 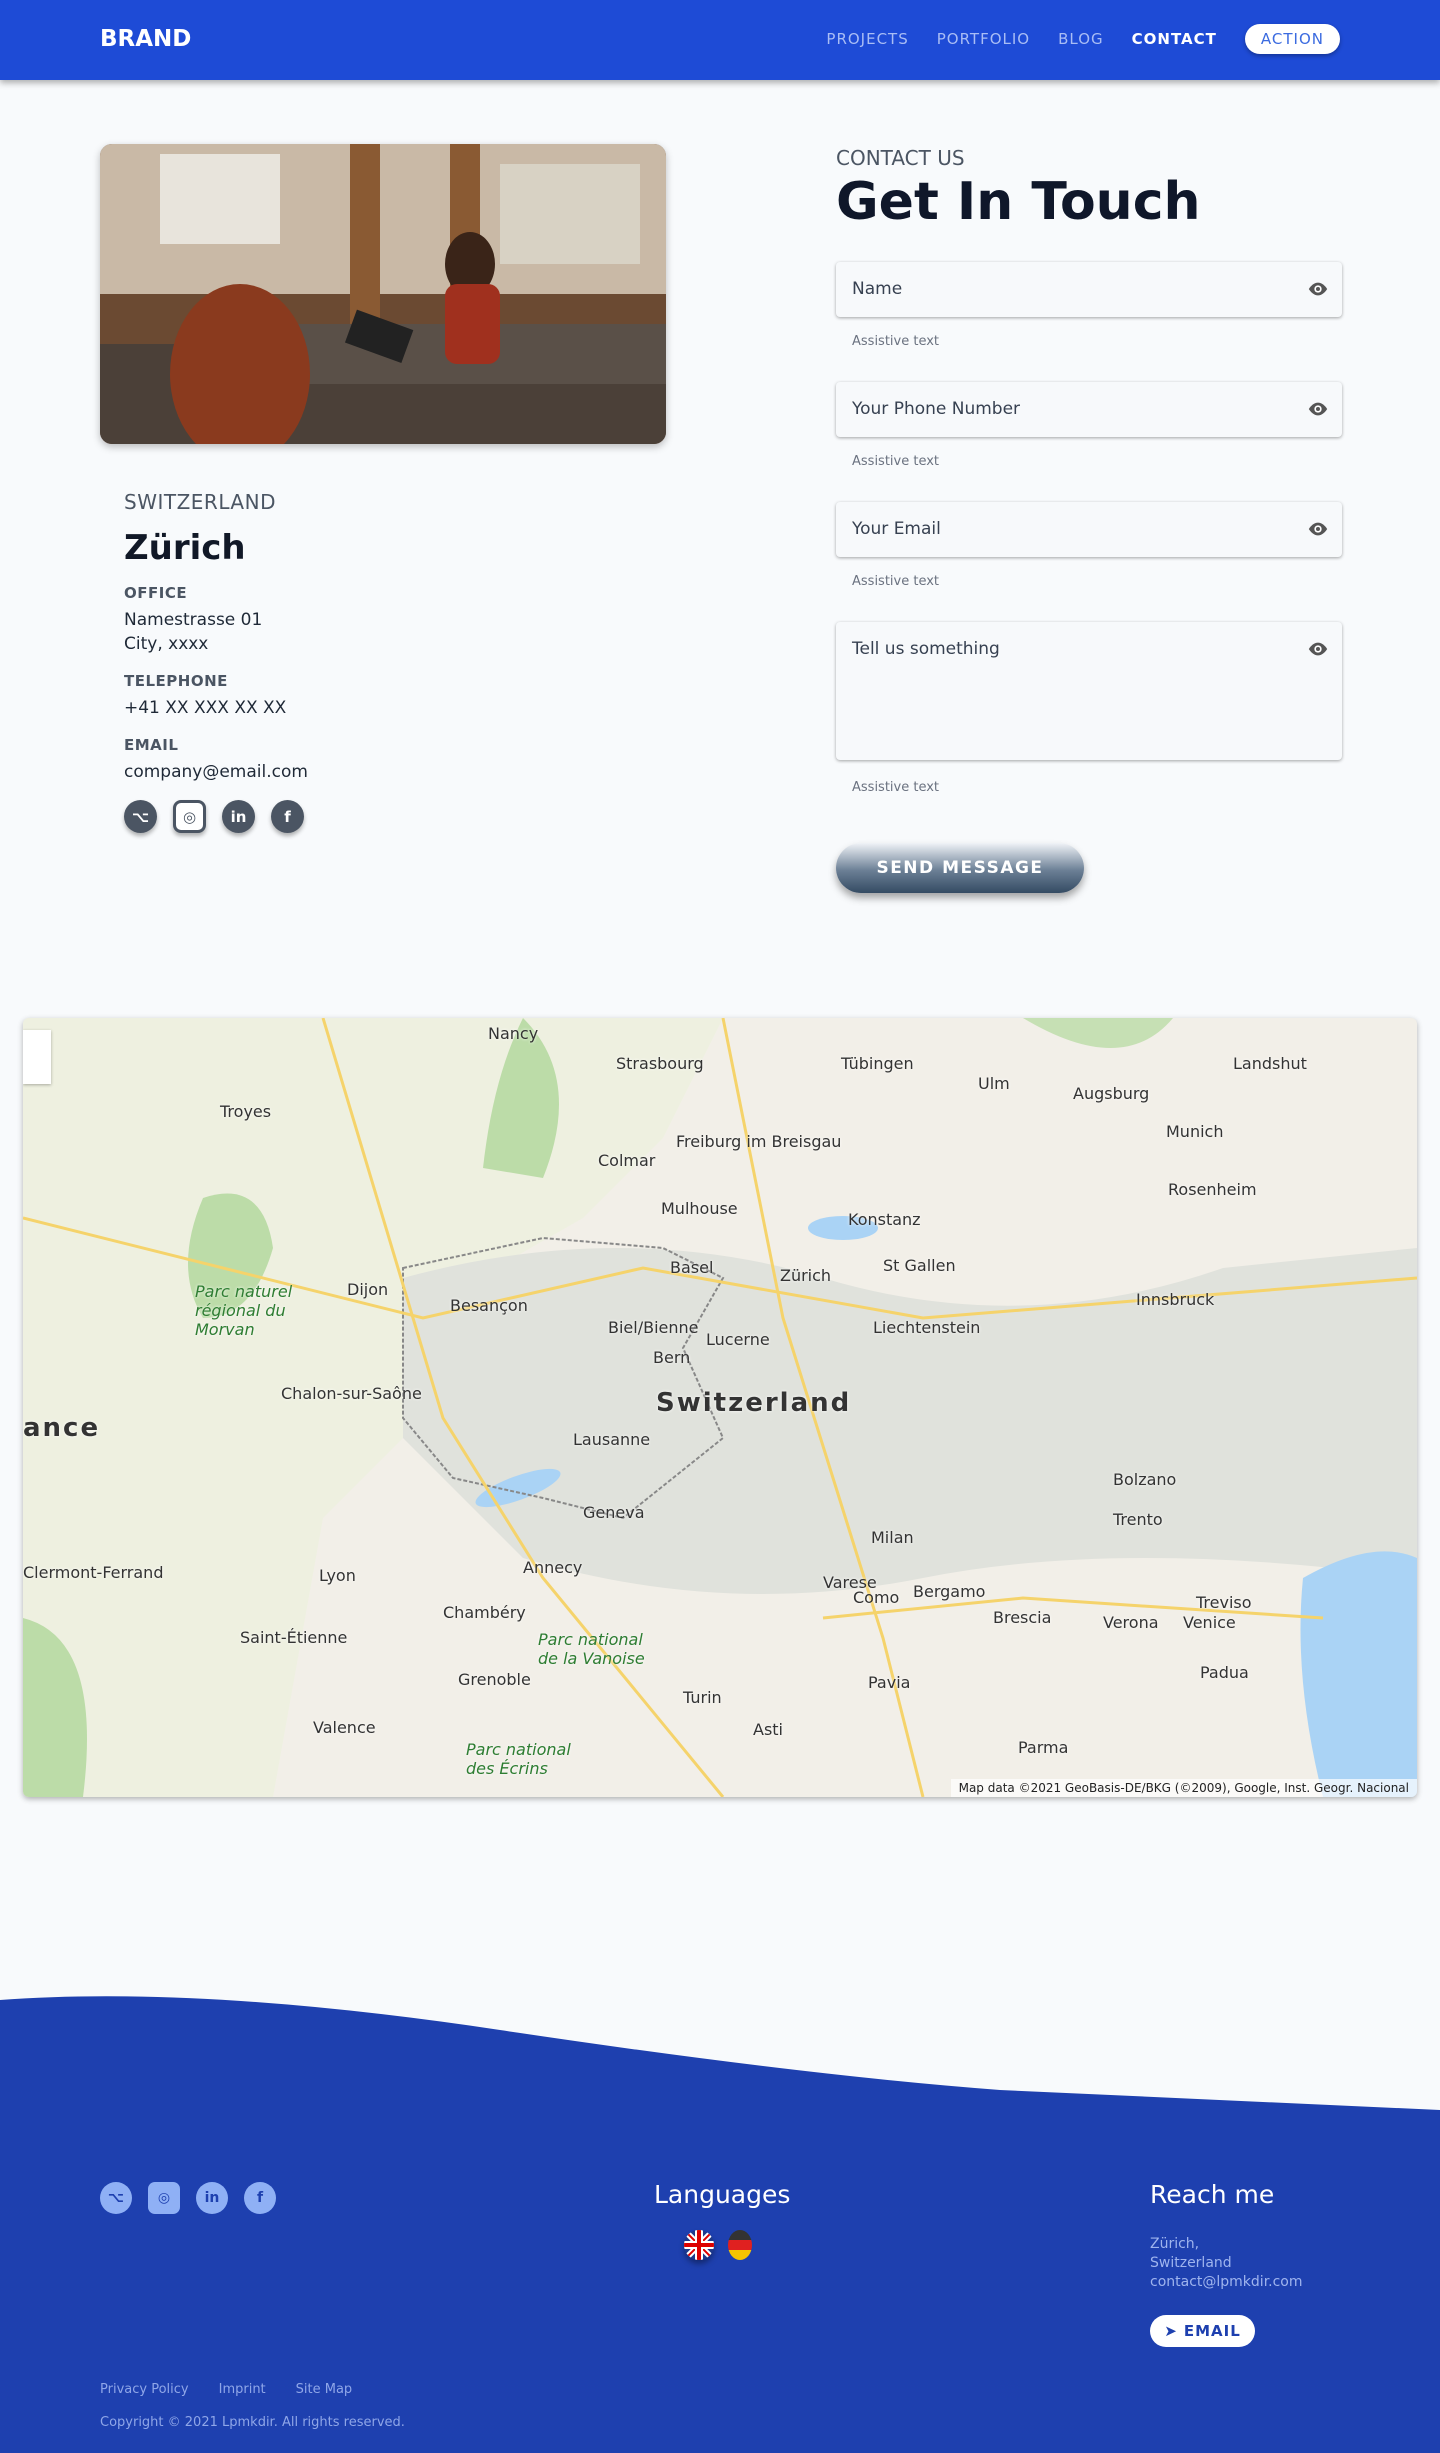 I want to click on email-button-label: EMAIL, so click(x=1212, y=2331).